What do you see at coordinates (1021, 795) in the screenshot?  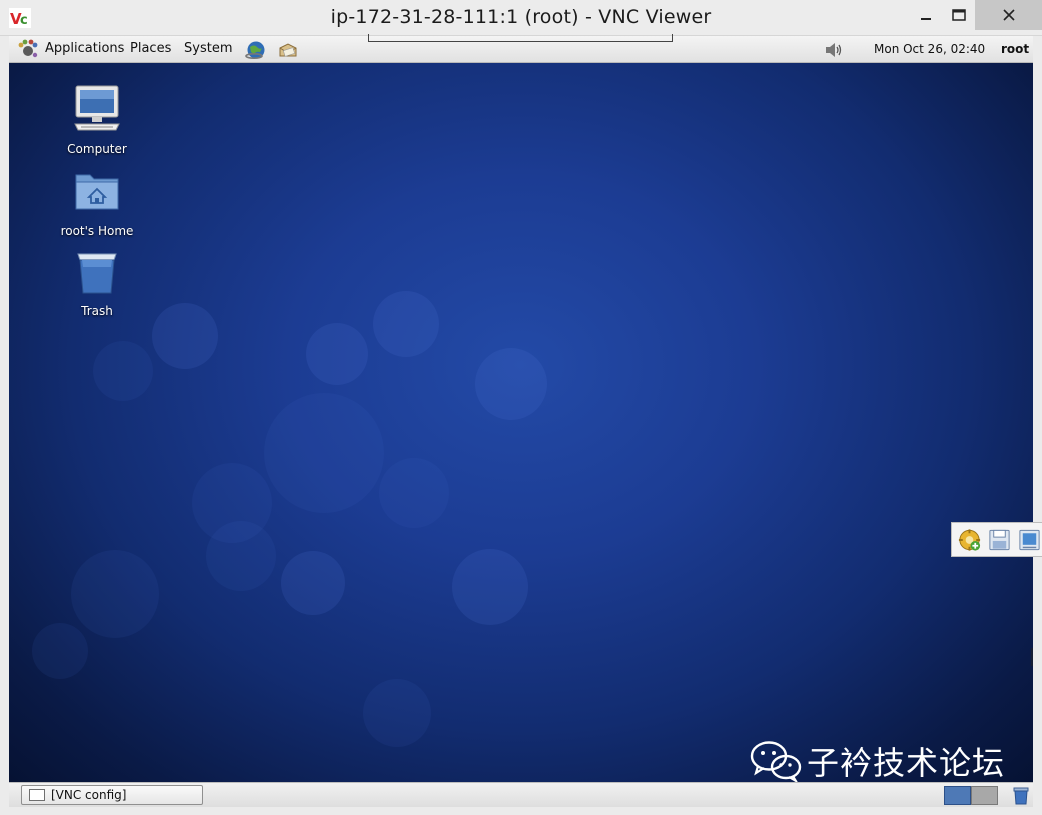 I see `trash-applet-icon` at bounding box center [1021, 795].